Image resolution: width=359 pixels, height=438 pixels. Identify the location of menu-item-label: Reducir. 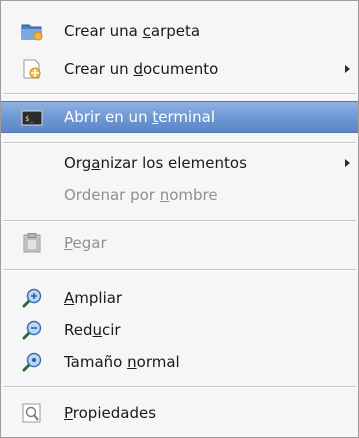
(92, 330).